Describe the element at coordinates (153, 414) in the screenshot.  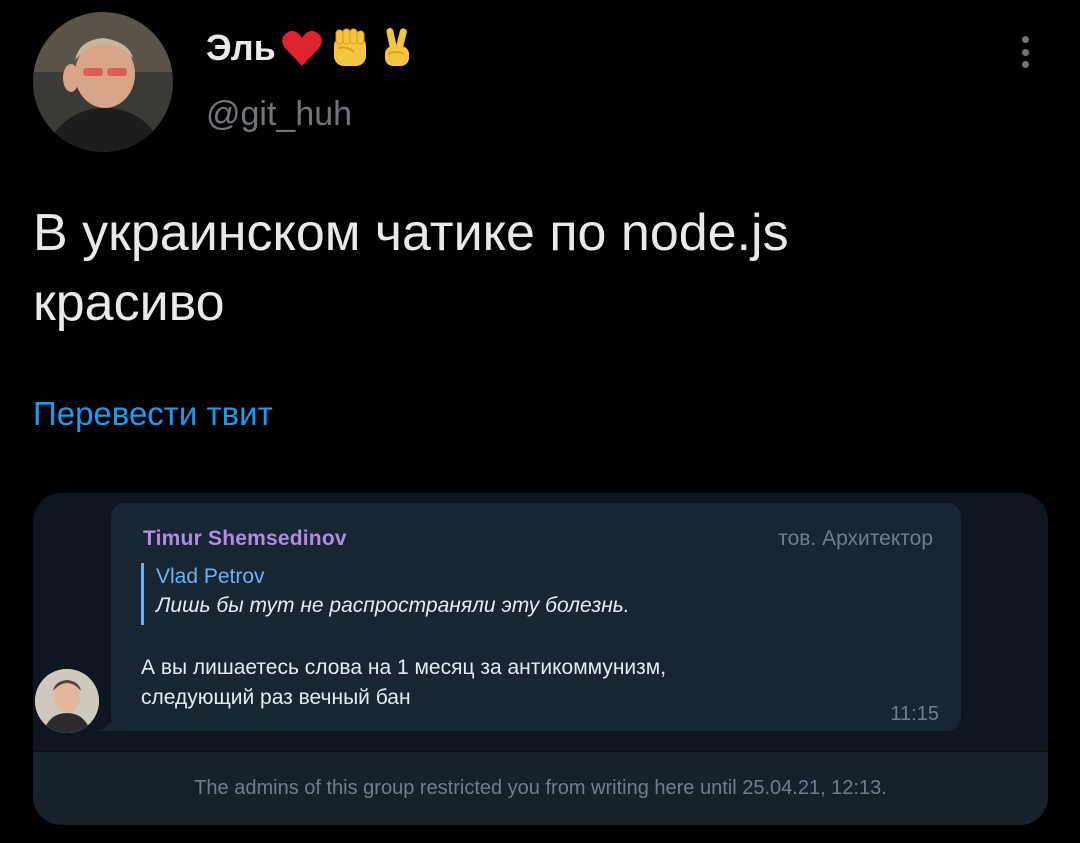
I see `translate-tweet-link: Перевести твит` at that location.